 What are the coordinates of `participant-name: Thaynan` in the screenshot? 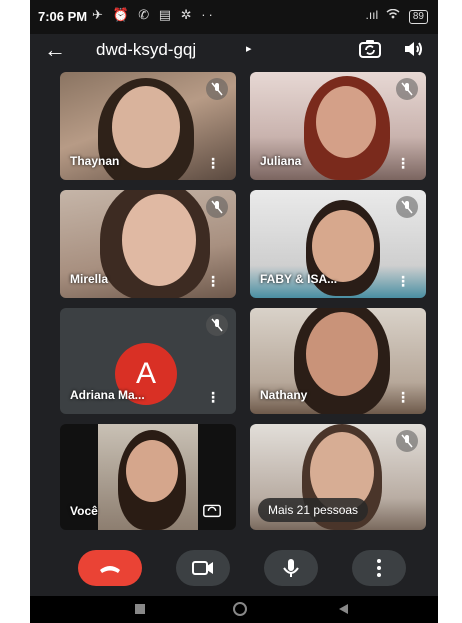 It's located at (95, 161).